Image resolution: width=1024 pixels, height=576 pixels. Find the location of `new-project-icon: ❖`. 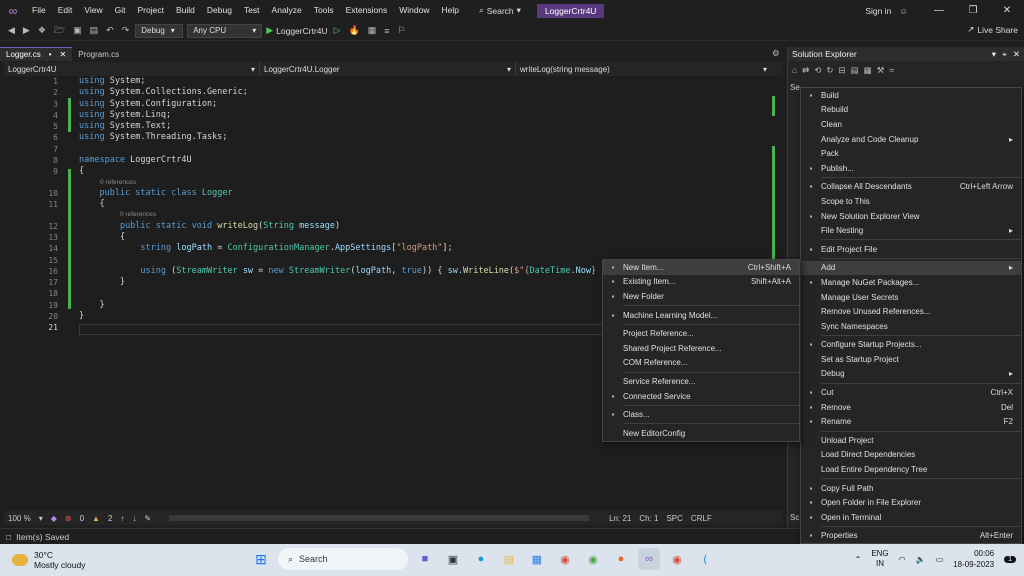

new-project-icon: ❖ is located at coordinates (42, 30).